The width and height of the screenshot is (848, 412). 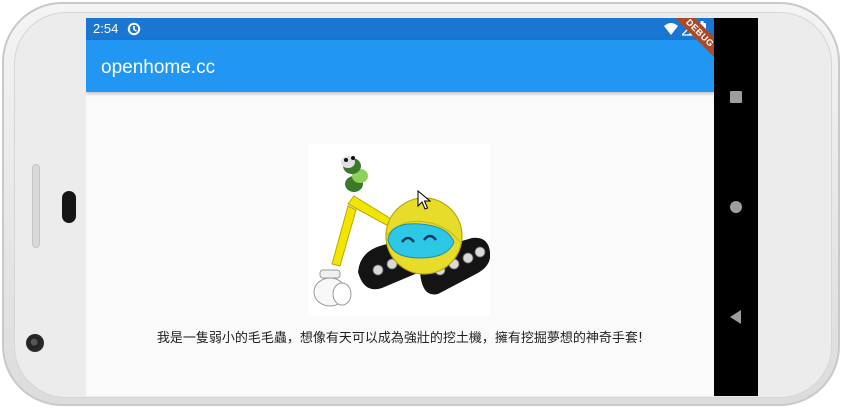 I want to click on sync-icon, so click(x=134, y=29).